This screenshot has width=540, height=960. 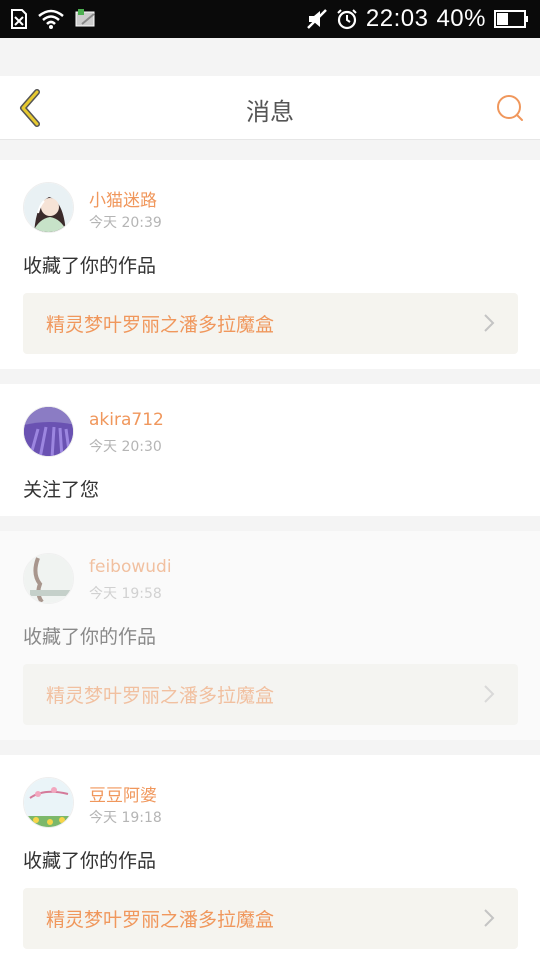 I want to click on alarm-icon, so click(x=347, y=19).